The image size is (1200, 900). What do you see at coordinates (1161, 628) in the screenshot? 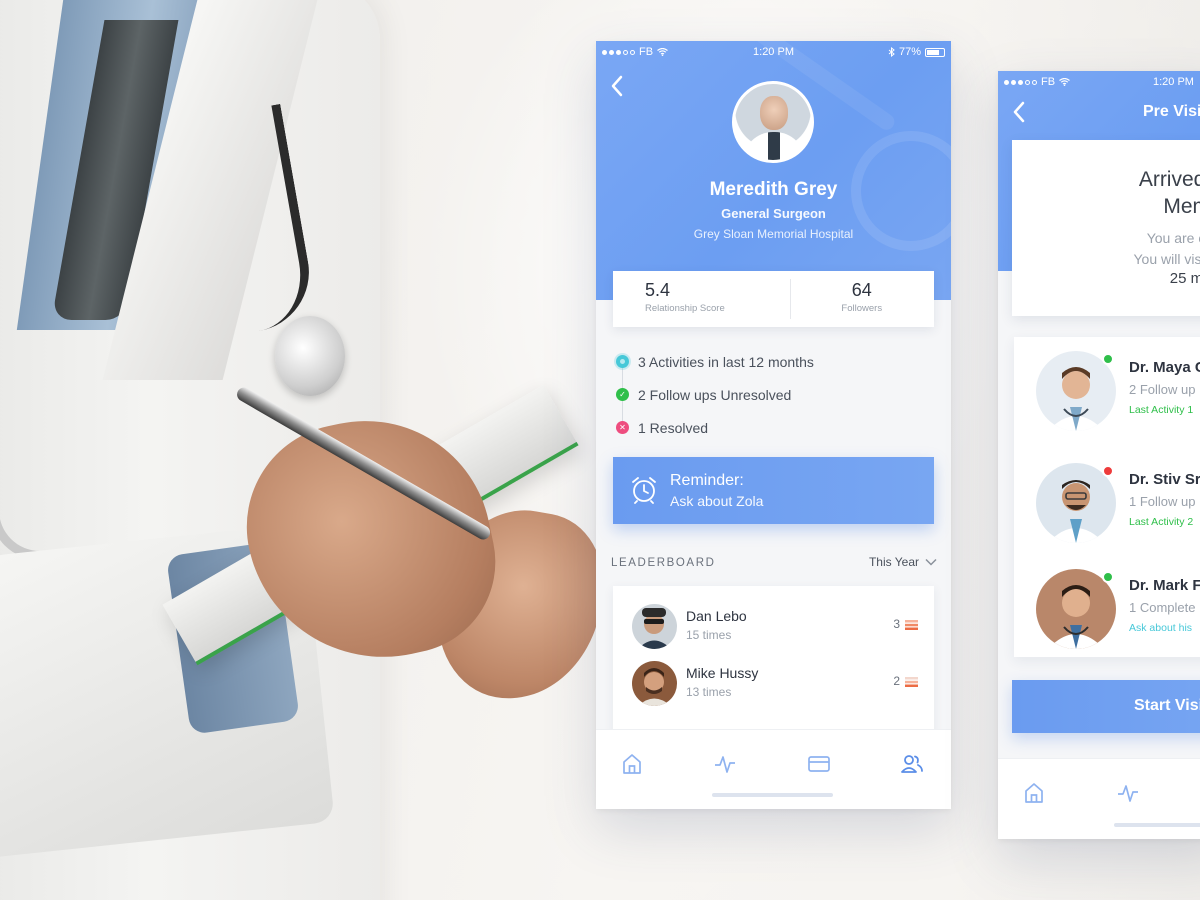
I see `doctor-last-activity: Ask about his` at bounding box center [1161, 628].